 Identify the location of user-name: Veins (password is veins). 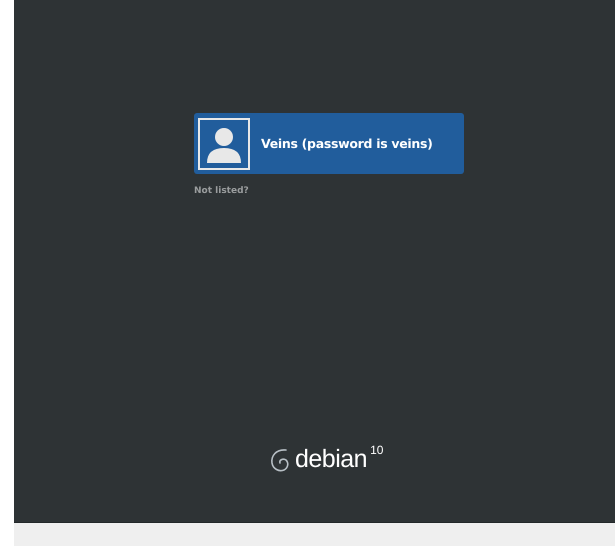
(347, 143).